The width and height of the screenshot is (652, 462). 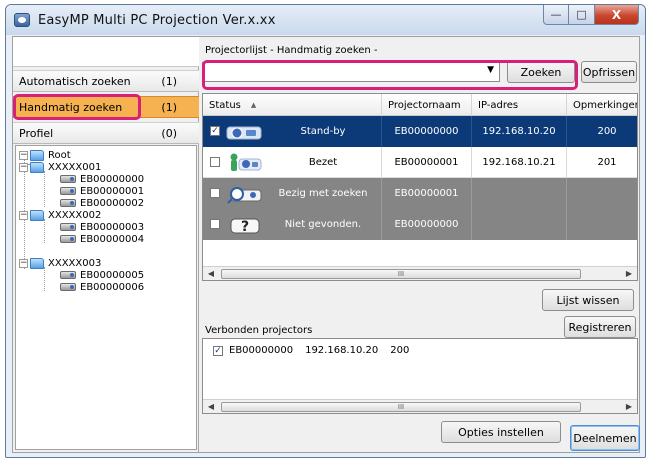 I want to click on maximize-icon: □, so click(x=581, y=14).